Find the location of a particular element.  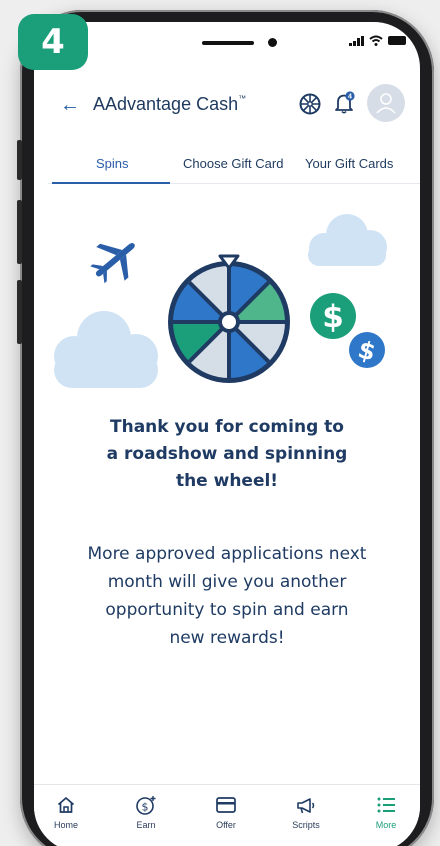

trademark-mark: ™ is located at coordinates (242, 98).